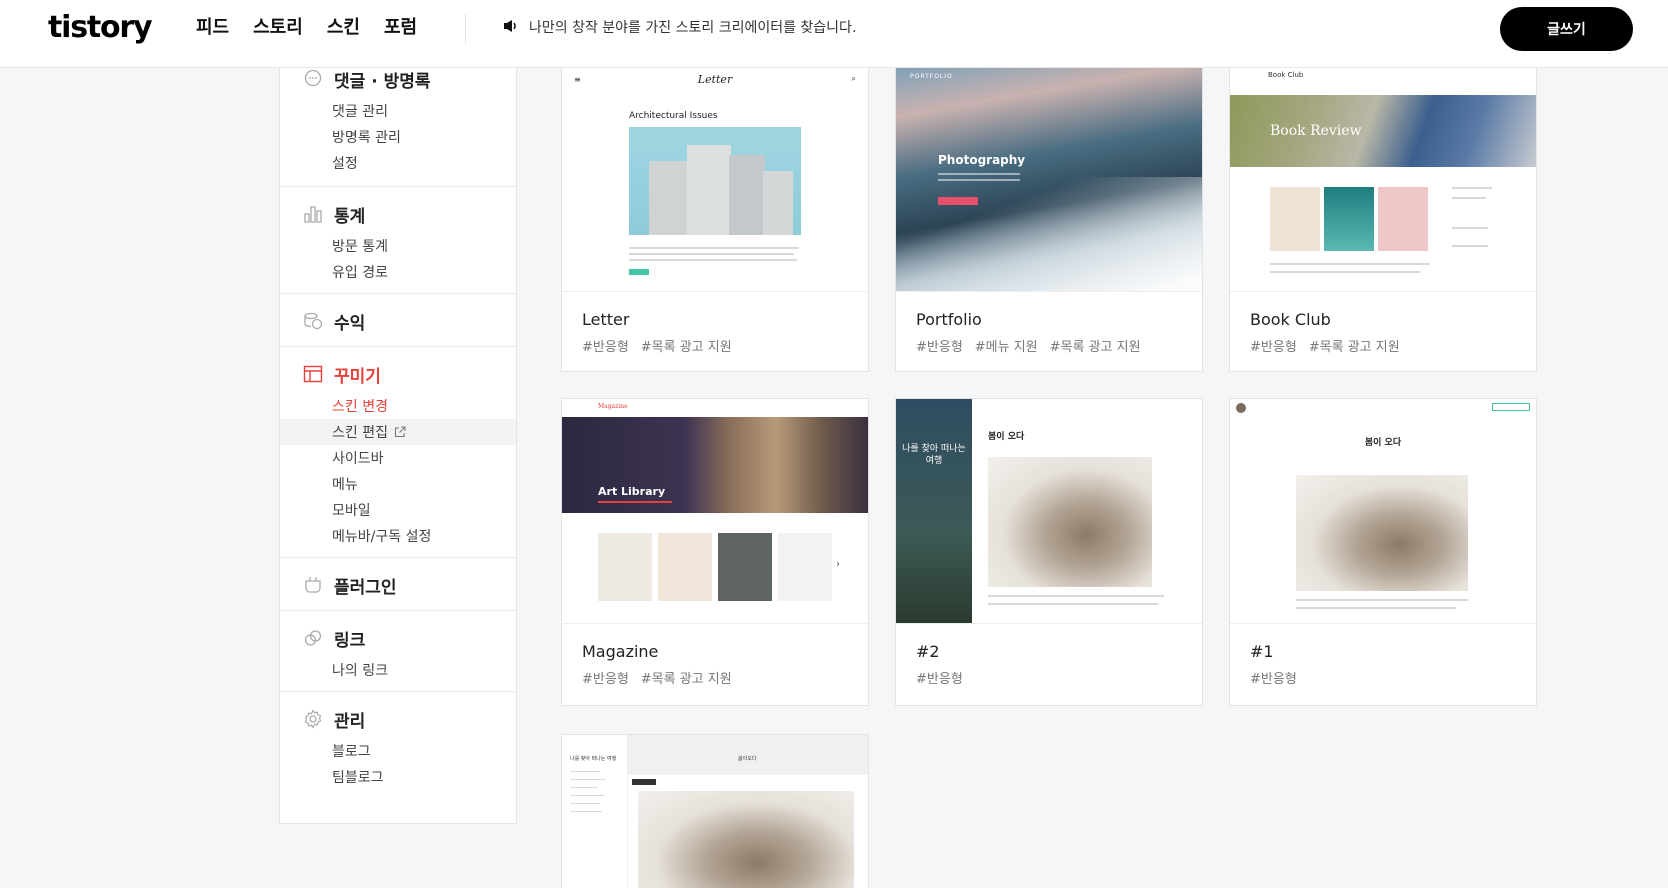 Image resolution: width=1668 pixels, height=888 pixels. I want to click on sidebar-section-plugin: 플러그인, so click(398, 591).